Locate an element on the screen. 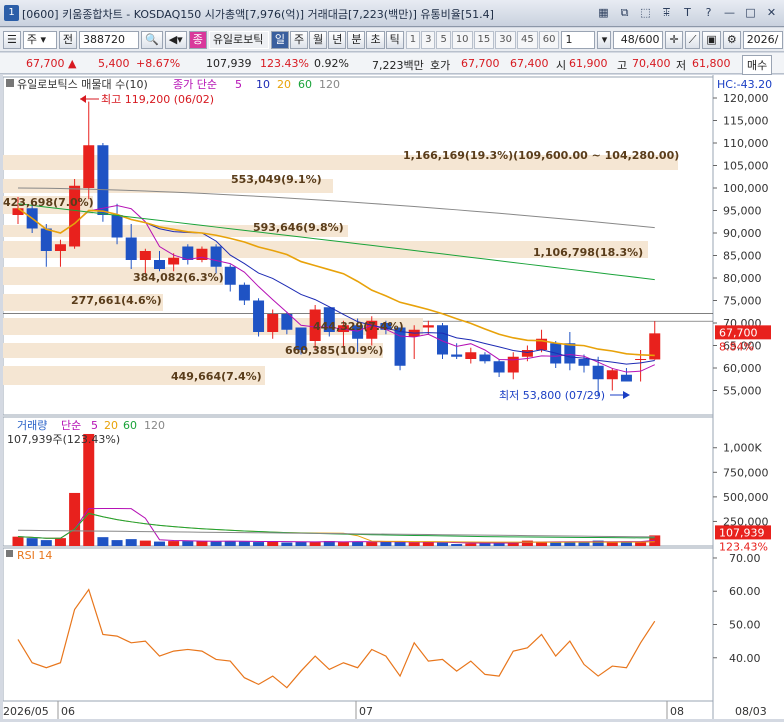  unit-input: 1 is located at coordinates (578, 39).